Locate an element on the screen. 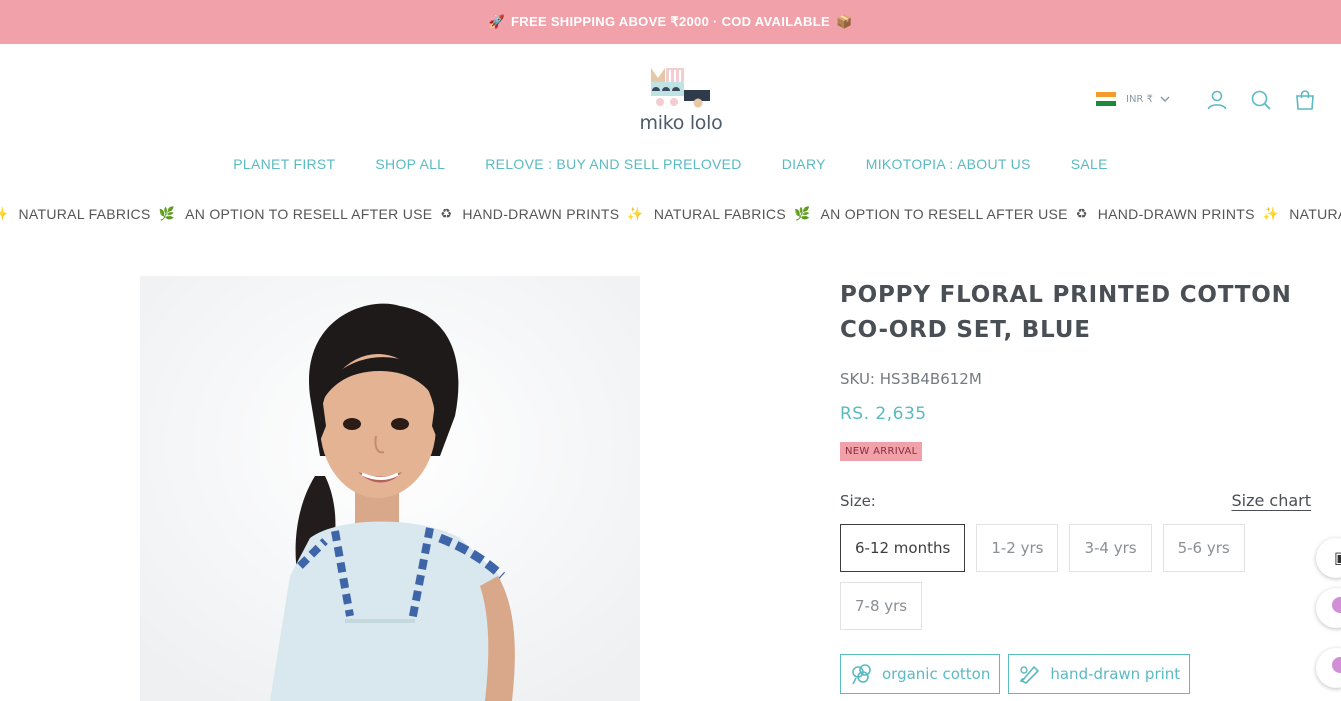 This screenshot has width=1341, height=701. nav-mikotopia: MIKOTOPIA : ABOUT US is located at coordinates (948, 164).